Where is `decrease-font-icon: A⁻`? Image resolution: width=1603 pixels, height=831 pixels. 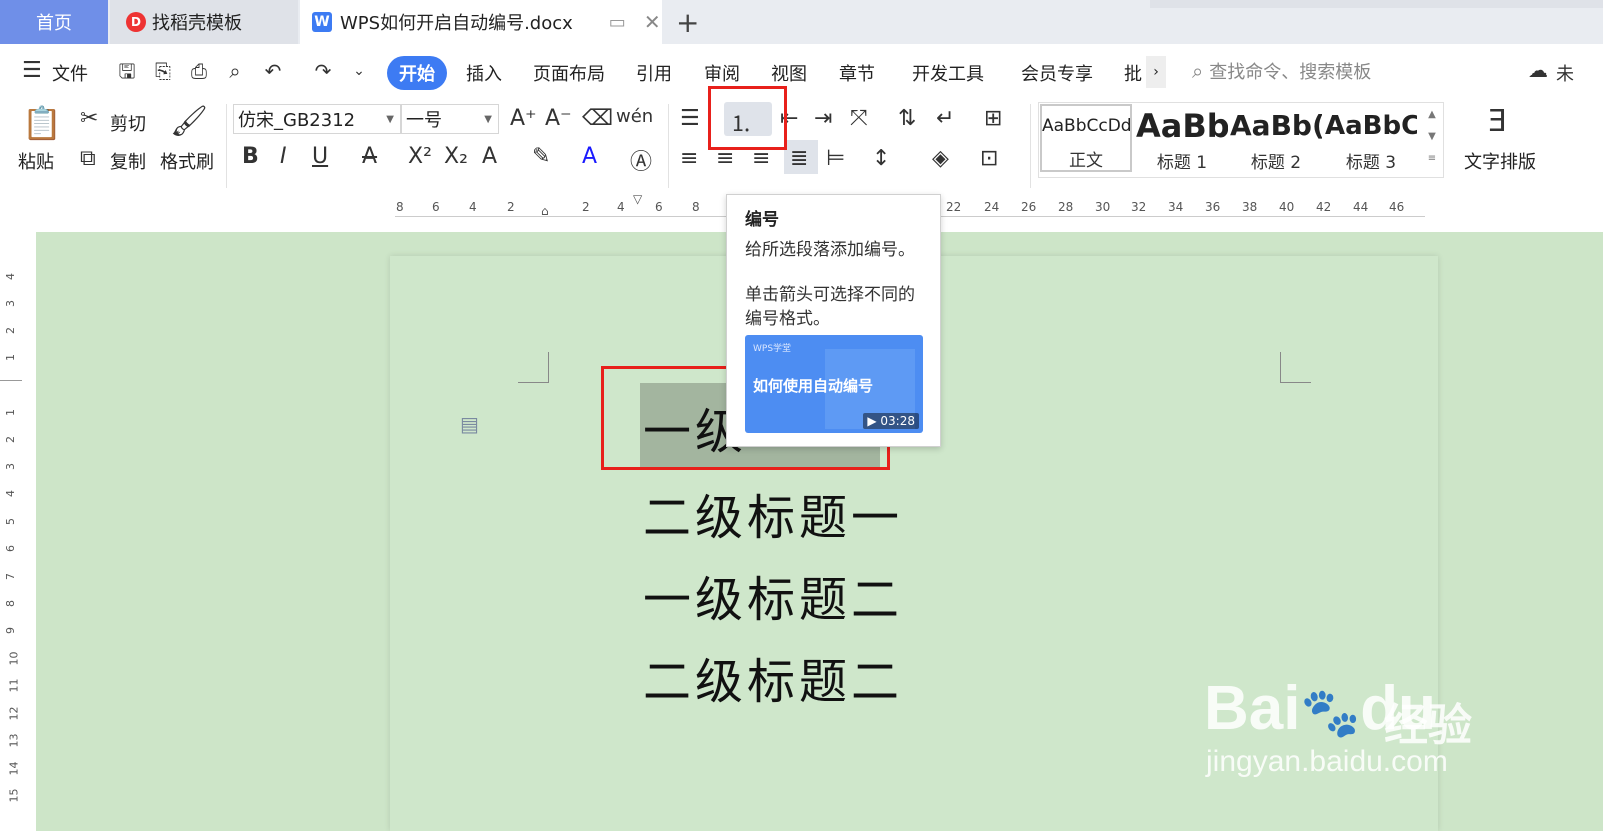 decrease-font-icon: A⁻ is located at coordinates (558, 118).